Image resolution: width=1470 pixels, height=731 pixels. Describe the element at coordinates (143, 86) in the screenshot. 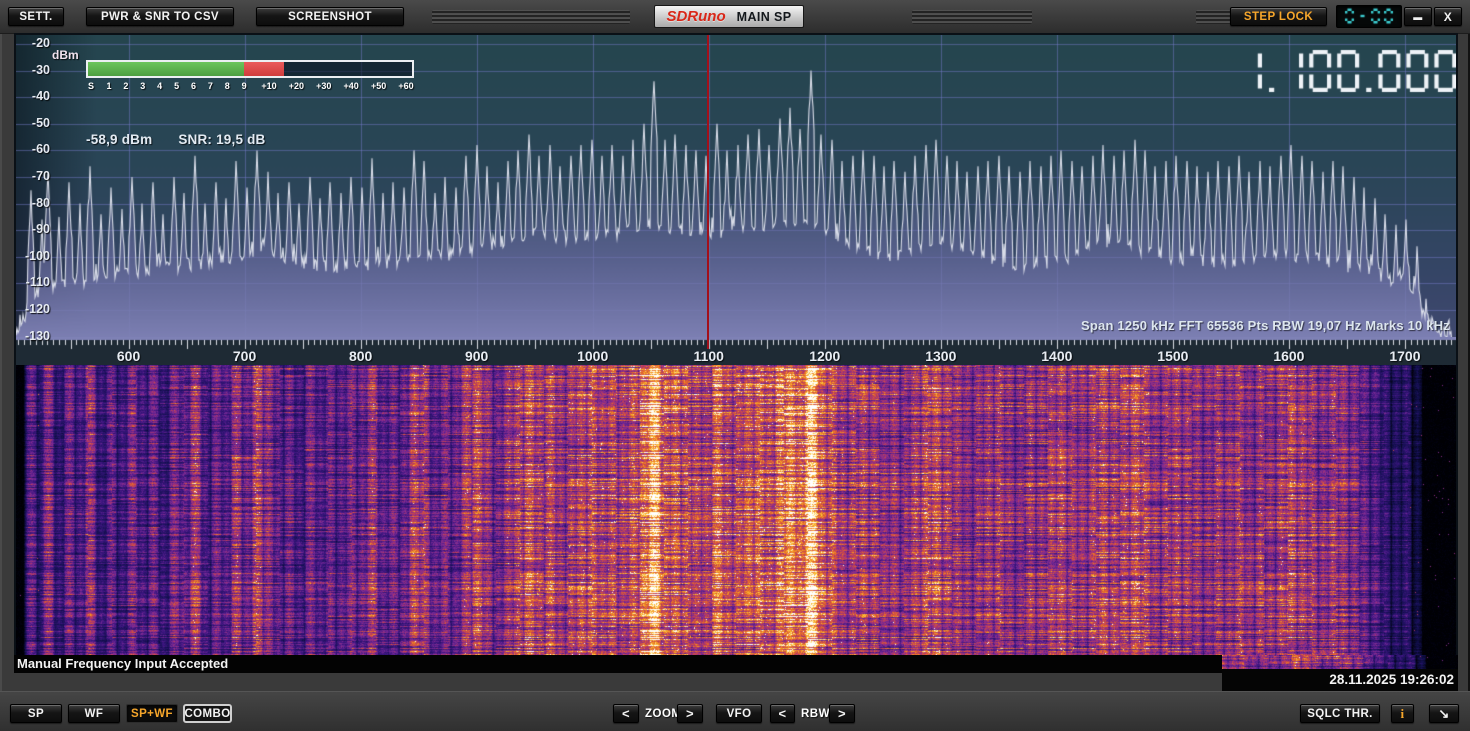

I see `smeter-scale-label: 3` at that location.